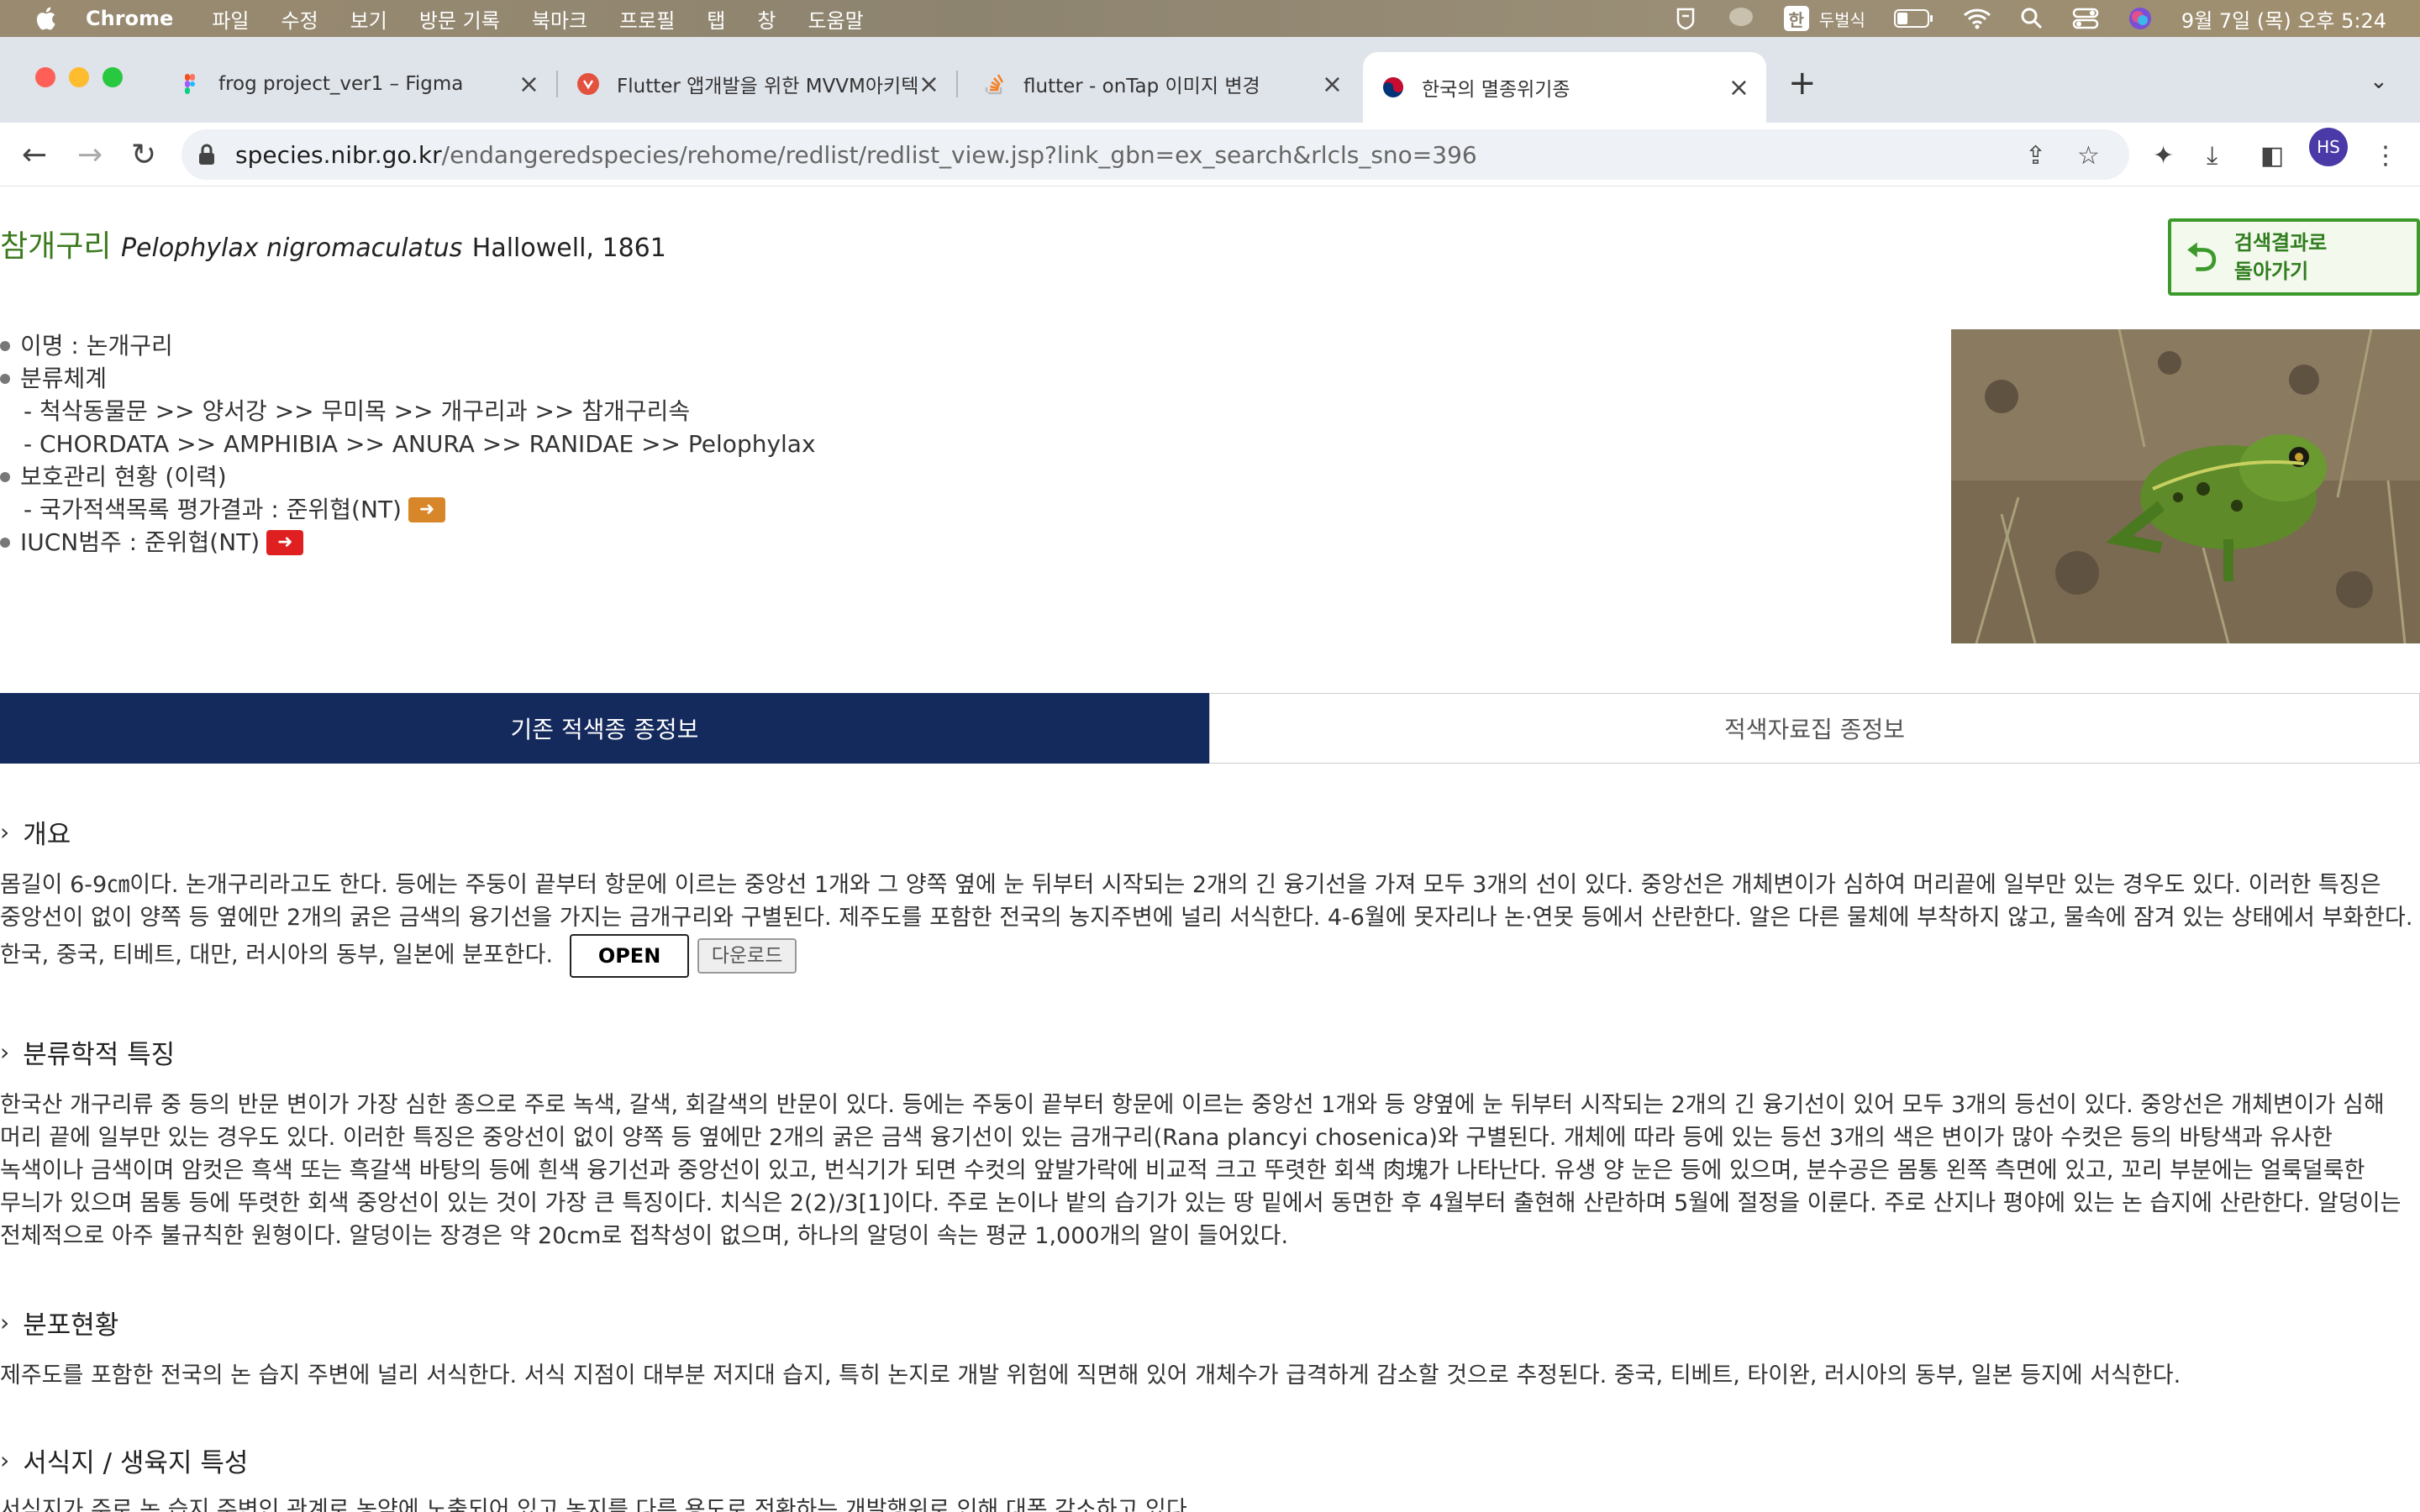 The image size is (2420, 1512). What do you see at coordinates (1796, 18) in the screenshot?
I see `input-source-indicator: 한` at bounding box center [1796, 18].